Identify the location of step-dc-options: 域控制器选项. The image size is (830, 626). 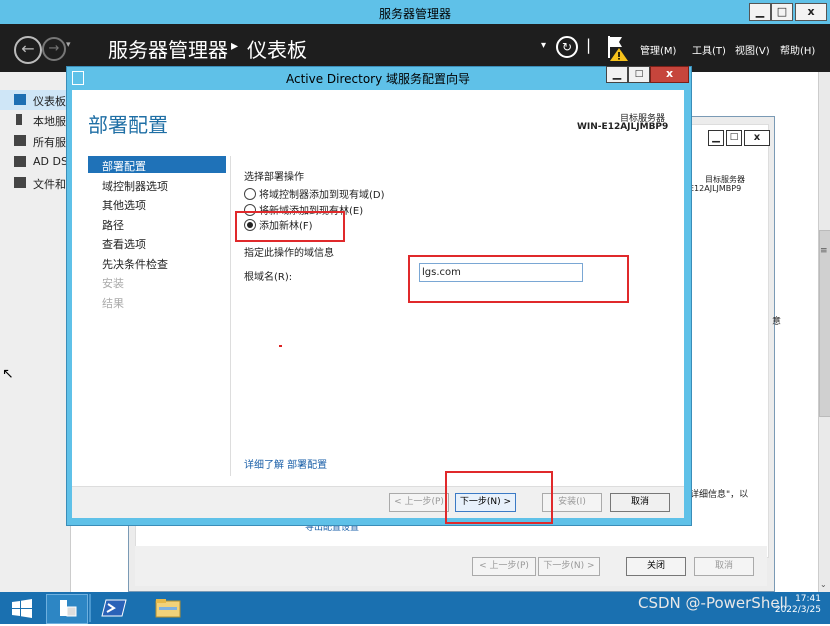
(135, 186).